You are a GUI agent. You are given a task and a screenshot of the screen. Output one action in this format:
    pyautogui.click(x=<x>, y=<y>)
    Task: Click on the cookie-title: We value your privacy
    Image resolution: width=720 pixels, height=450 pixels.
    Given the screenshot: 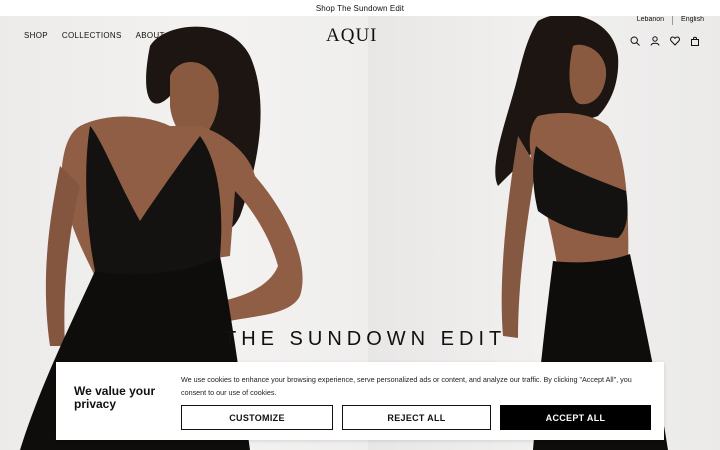 What is the action you would take?
    pyautogui.click(x=115, y=397)
    